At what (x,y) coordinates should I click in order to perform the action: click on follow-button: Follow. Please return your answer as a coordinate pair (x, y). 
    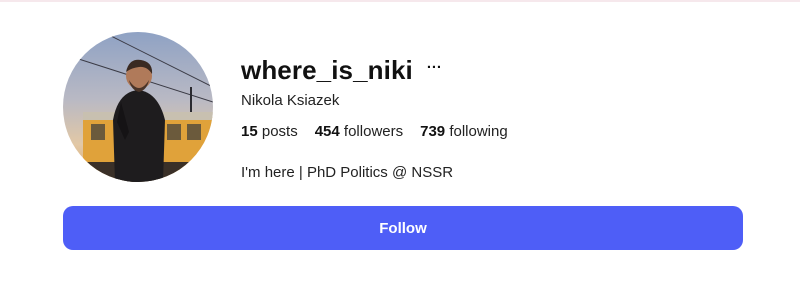
    Looking at the image, I should click on (403, 228).